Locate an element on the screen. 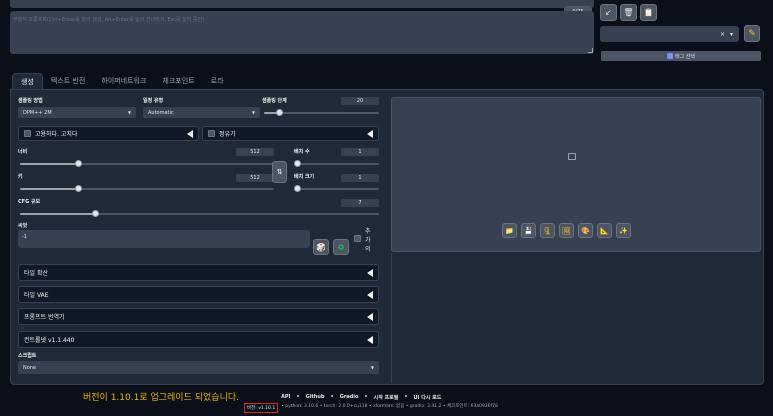 This screenshot has height=416, width=773. trash-icon: 🗑 is located at coordinates (628, 12).